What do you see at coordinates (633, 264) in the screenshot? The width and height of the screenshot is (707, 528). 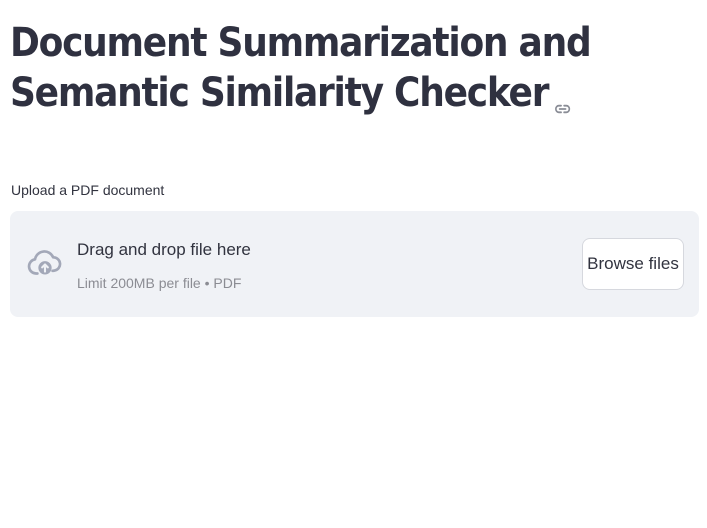 I see `browse-files-button: Browse files` at bounding box center [633, 264].